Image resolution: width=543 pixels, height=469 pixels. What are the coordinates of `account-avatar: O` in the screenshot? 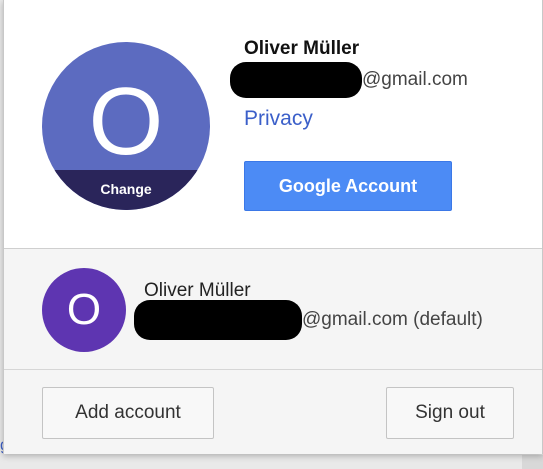 It's located at (84, 310).